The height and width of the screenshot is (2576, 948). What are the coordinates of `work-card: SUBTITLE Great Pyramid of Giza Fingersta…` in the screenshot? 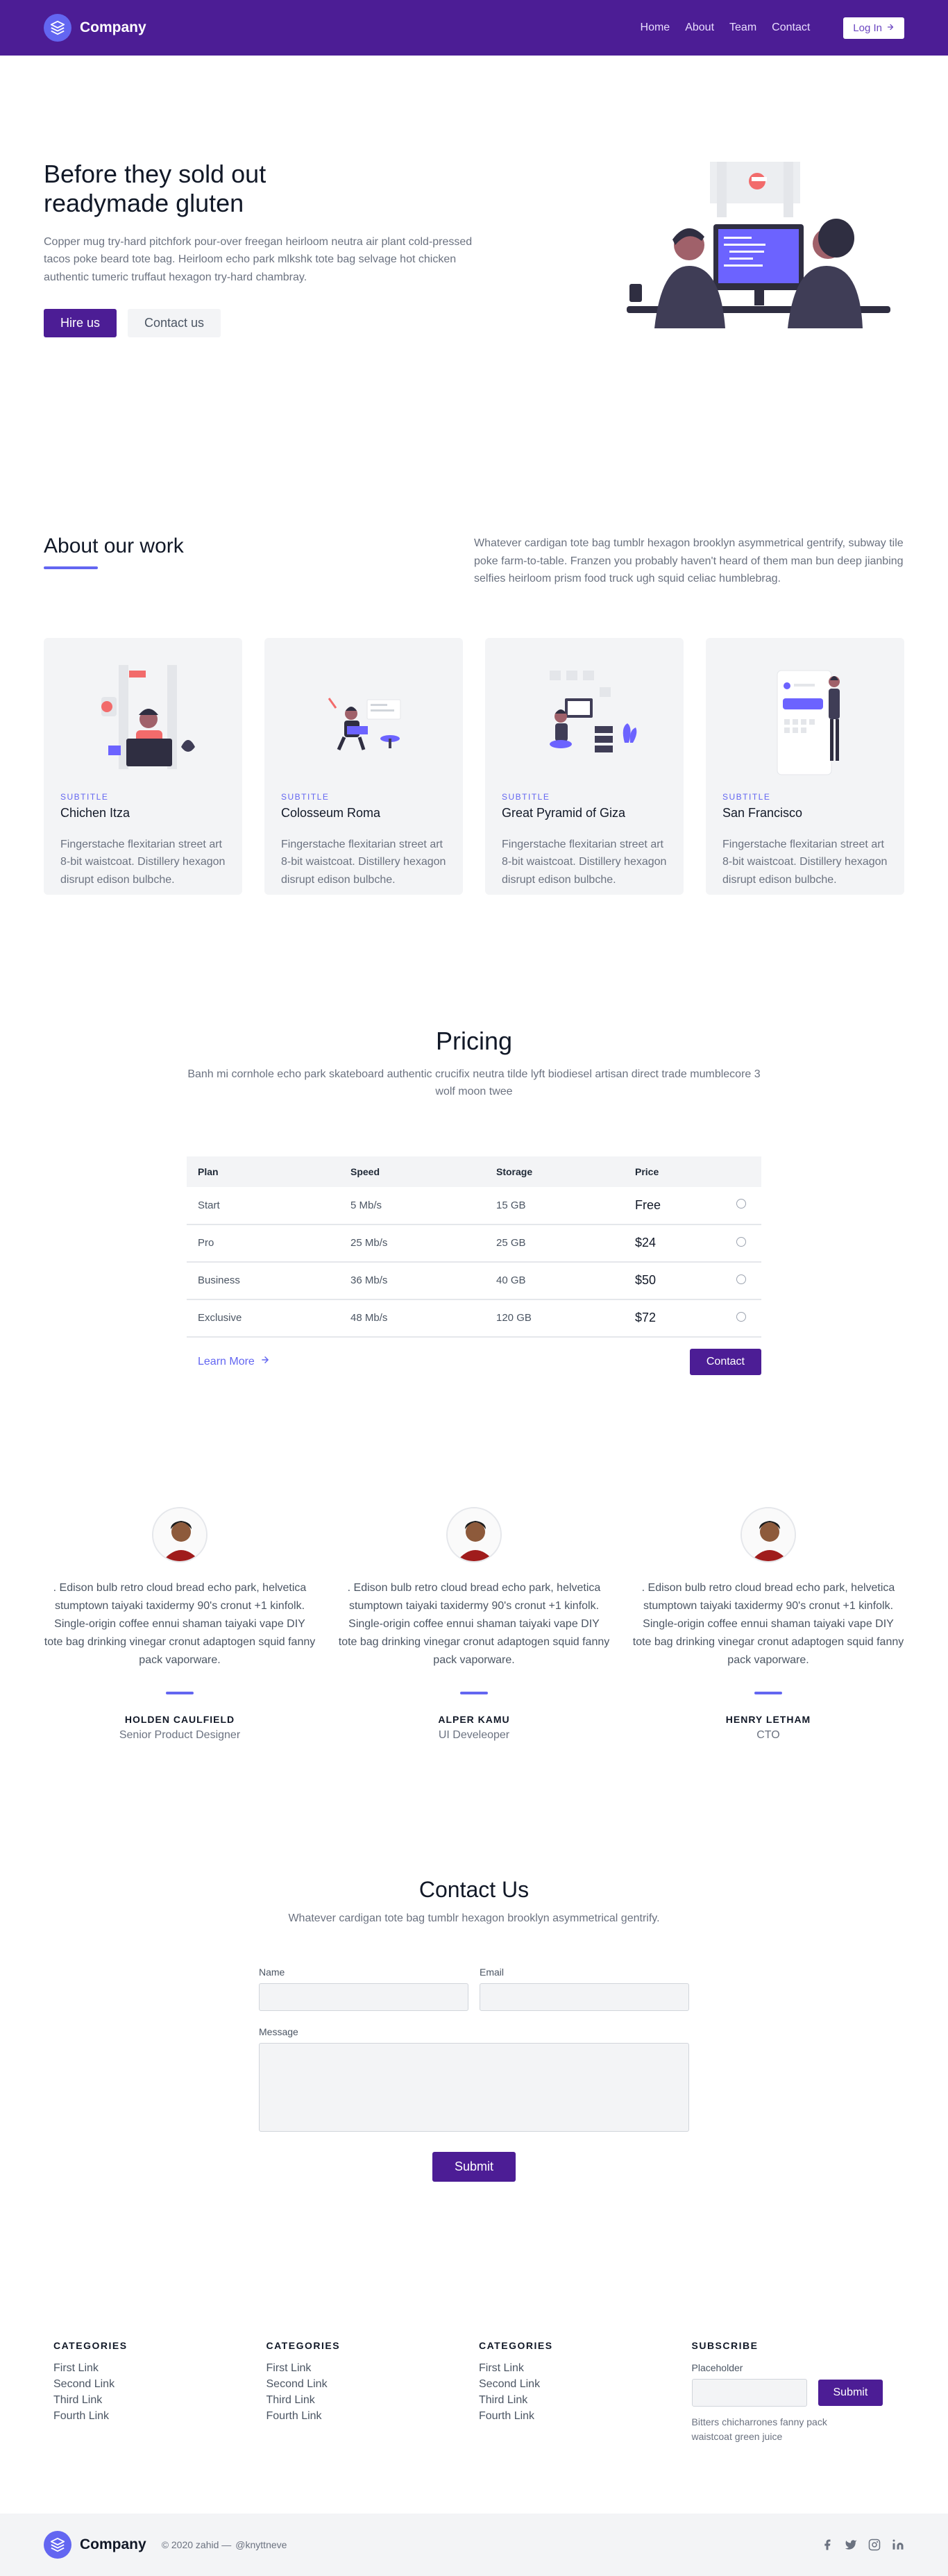 It's located at (584, 766).